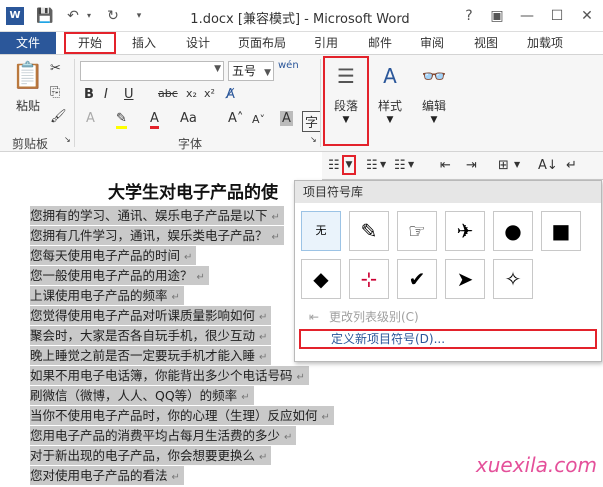  Describe the element at coordinates (129, 94) in the screenshot. I see `underline-icon: U` at that location.